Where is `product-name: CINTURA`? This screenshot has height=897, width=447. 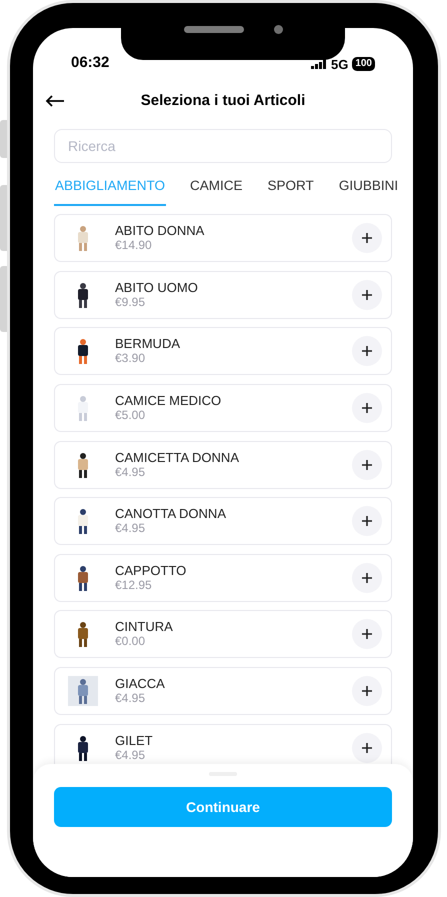 product-name: CINTURA is located at coordinates (144, 626).